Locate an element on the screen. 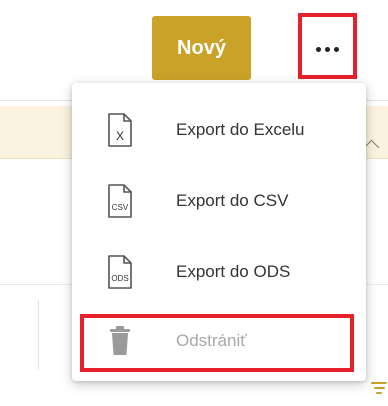 The height and width of the screenshot is (406, 388). menu-item-export-ods: ODS Export do ODS is located at coordinates (219, 272).